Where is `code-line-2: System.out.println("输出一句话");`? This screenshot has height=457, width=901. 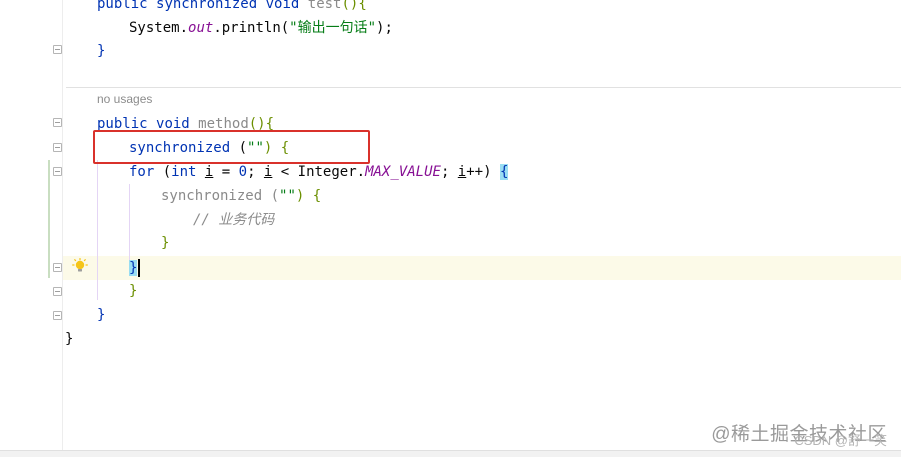 code-line-2: System.out.println("输出一句话"); is located at coordinates (261, 28).